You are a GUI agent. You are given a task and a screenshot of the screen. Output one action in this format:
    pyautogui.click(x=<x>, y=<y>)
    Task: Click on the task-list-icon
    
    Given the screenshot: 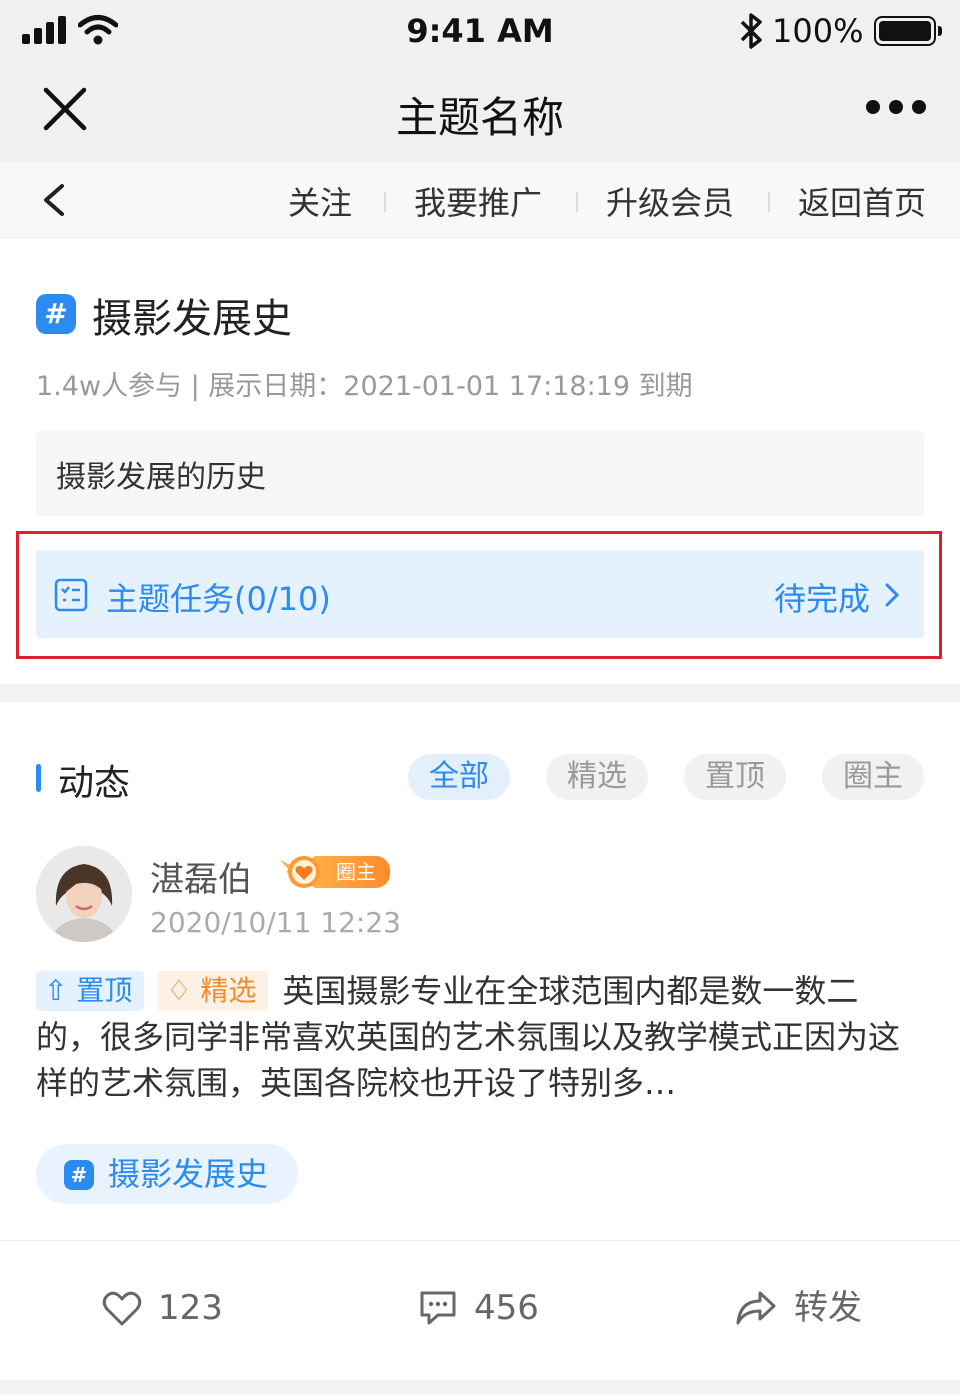 What is the action you would take?
    pyautogui.click(x=71, y=595)
    